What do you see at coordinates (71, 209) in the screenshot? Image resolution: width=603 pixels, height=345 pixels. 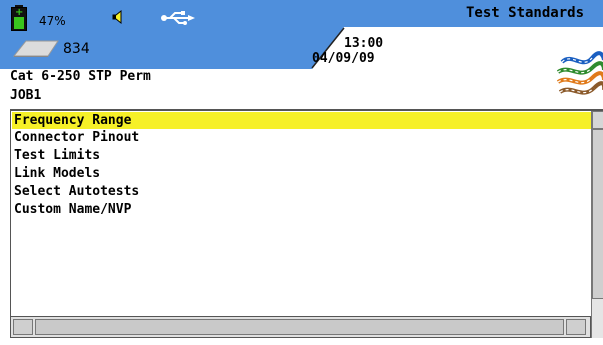 I see `menu-item-custom-name-nvp: Custom Name/NVP` at bounding box center [71, 209].